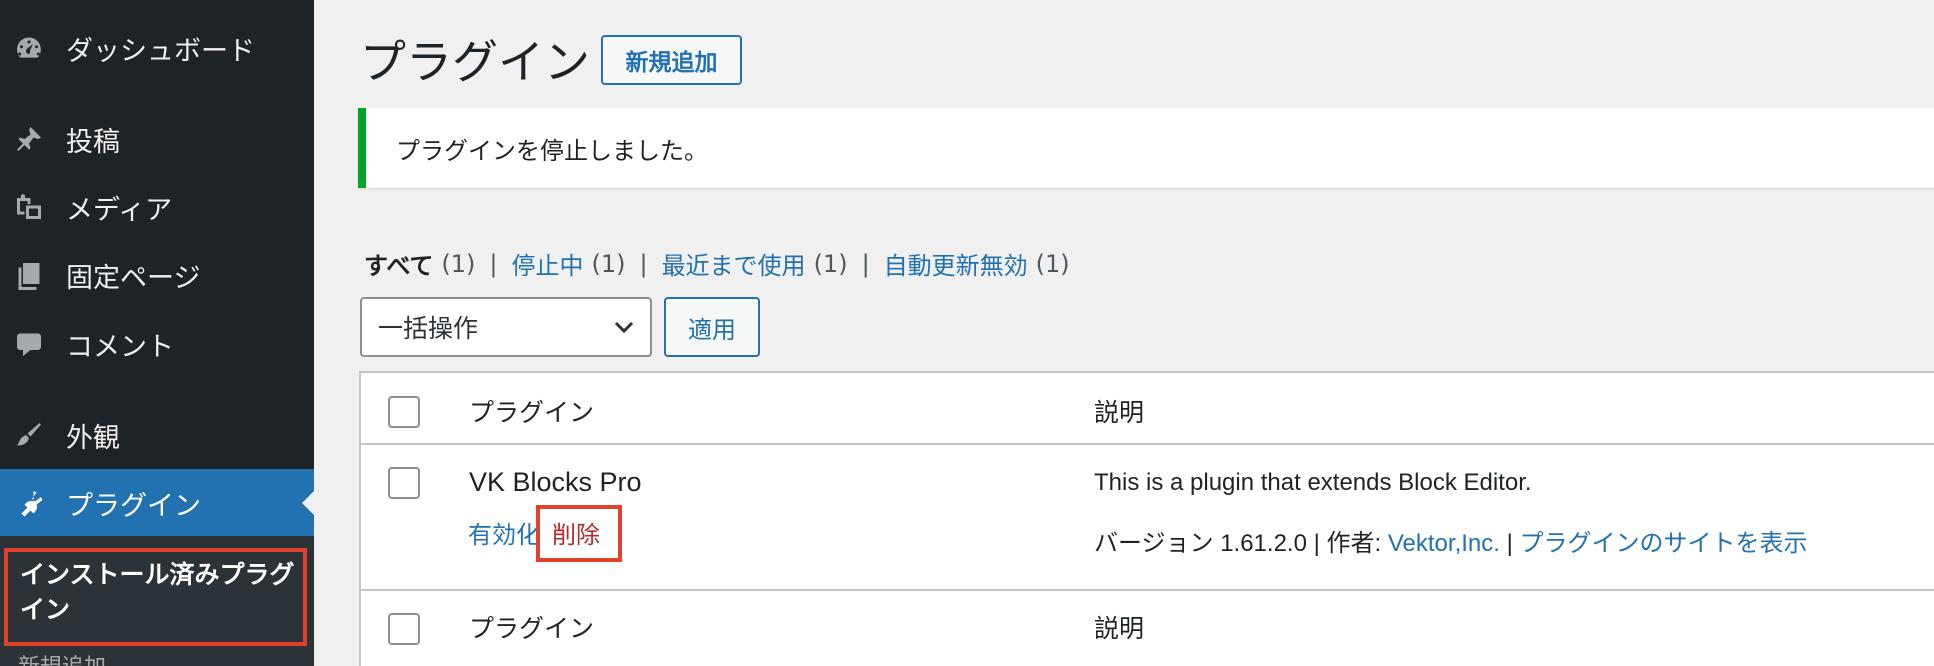 This screenshot has width=1934, height=666. What do you see at coordinates (547, 263) in the screenshot?
I see `filter-inactive: 停止中` at bounding box center [547, 263].